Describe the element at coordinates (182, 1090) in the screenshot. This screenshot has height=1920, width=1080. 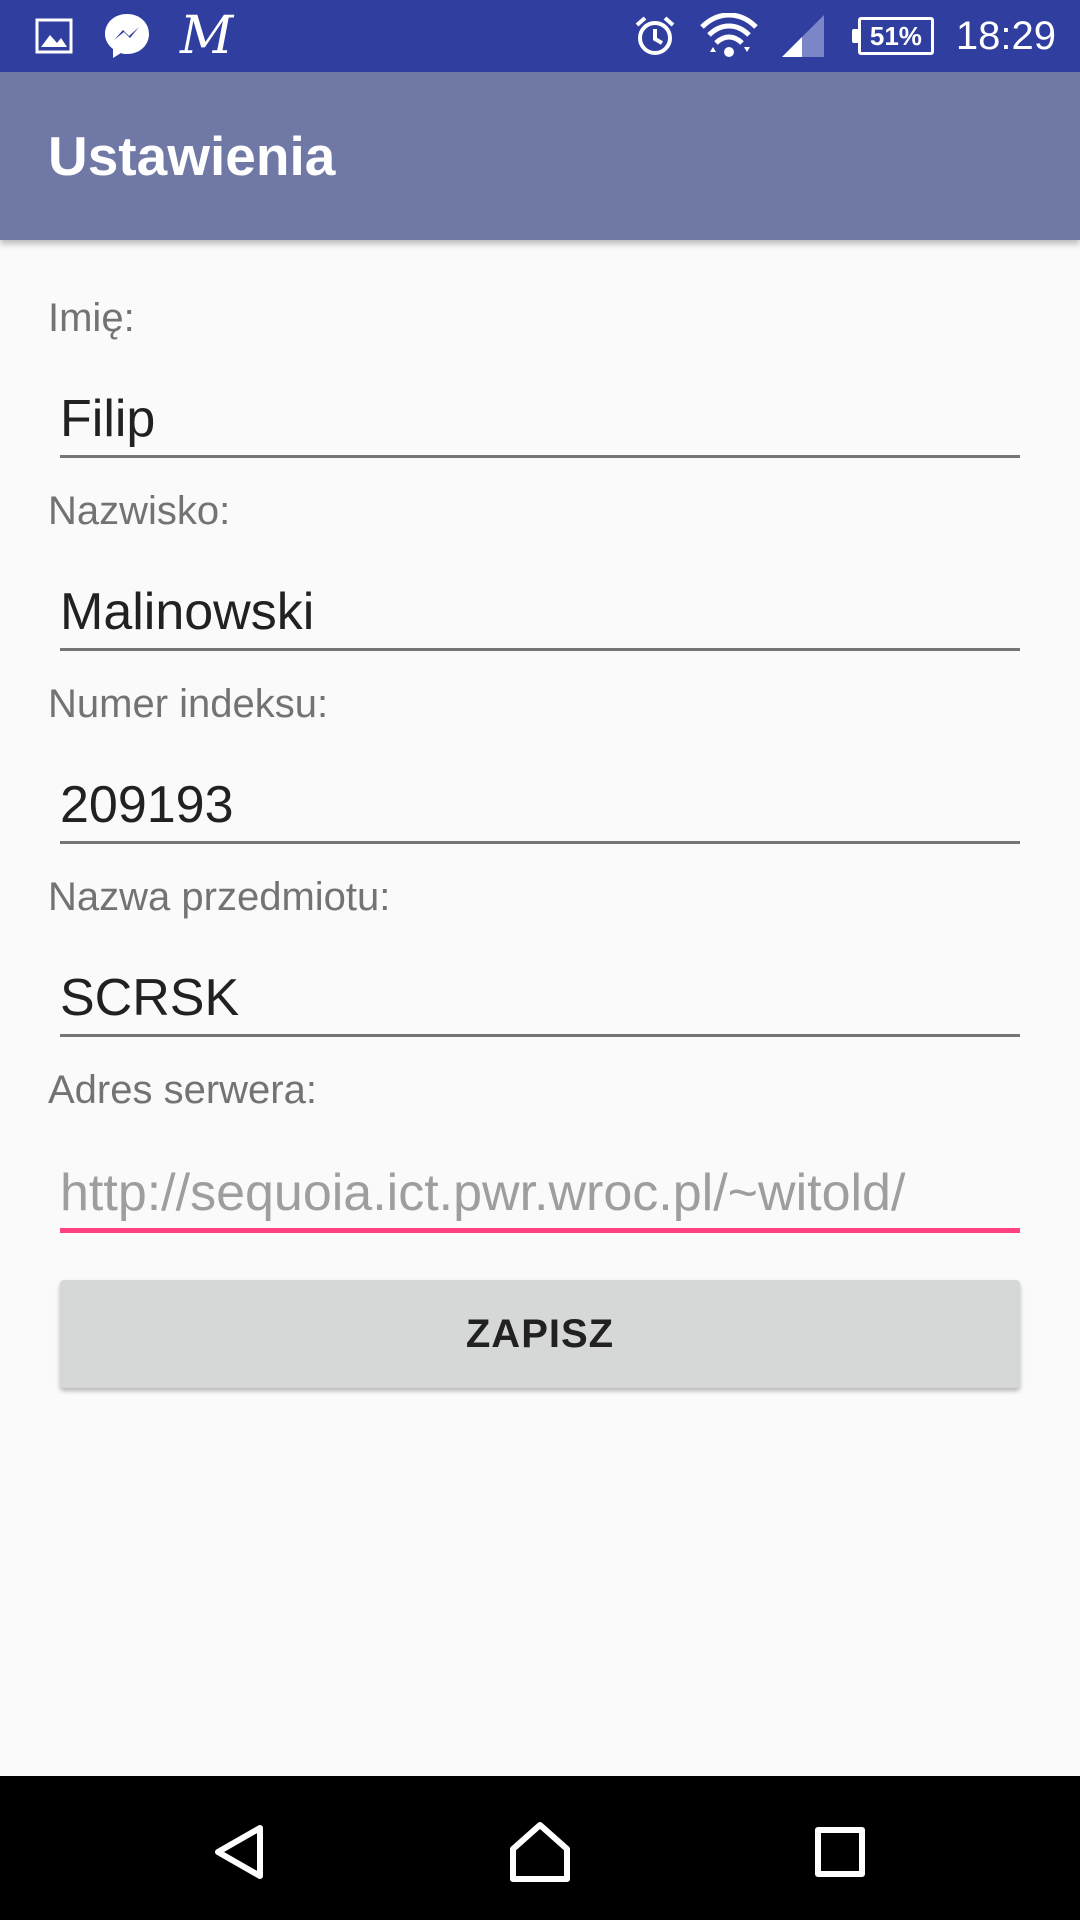
I see `server-address-label: Adres serwera:` at that location.